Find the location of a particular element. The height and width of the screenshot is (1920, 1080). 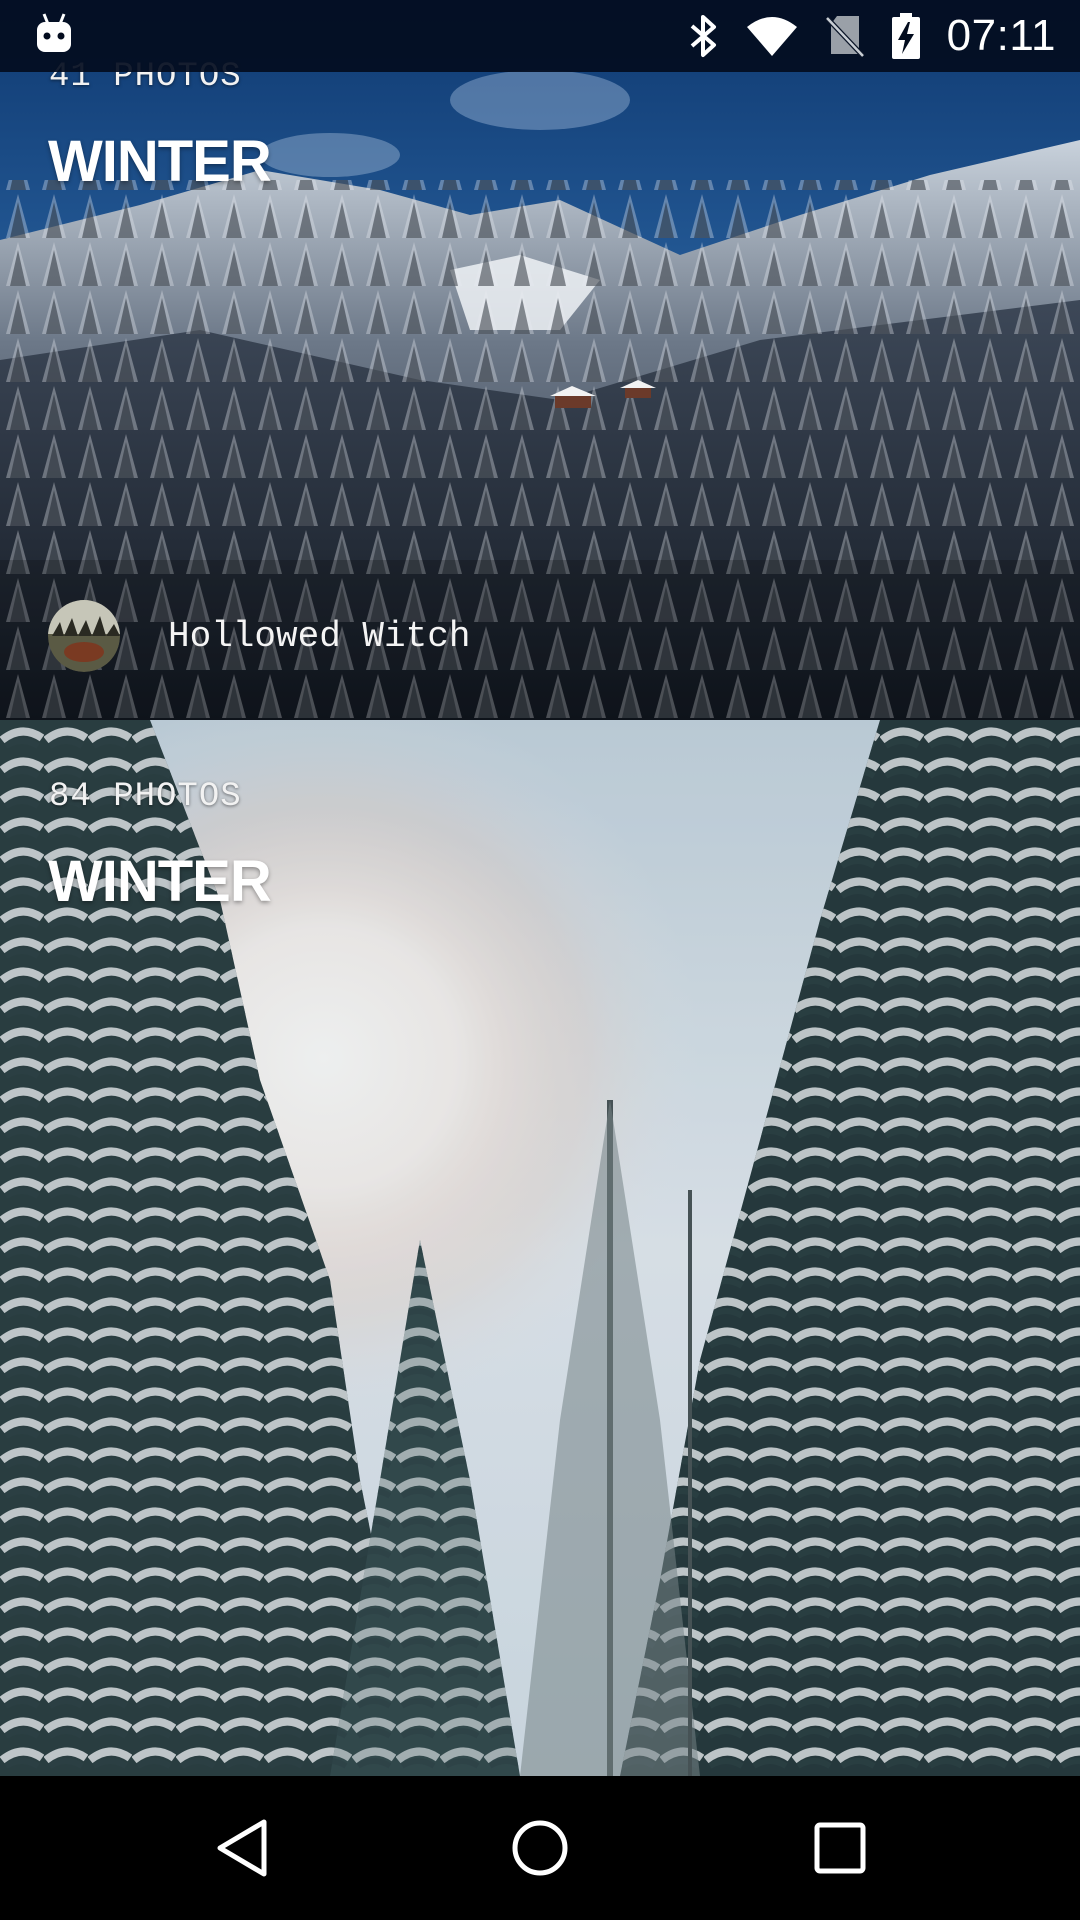

status-bar: 07:11 is located at coordinates (540, 36).